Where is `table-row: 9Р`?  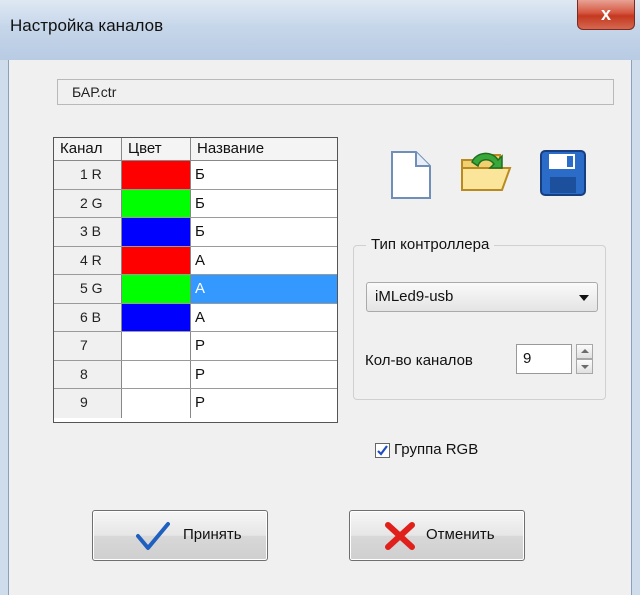 table-row: 9Р is located at coordinates (195, 403).